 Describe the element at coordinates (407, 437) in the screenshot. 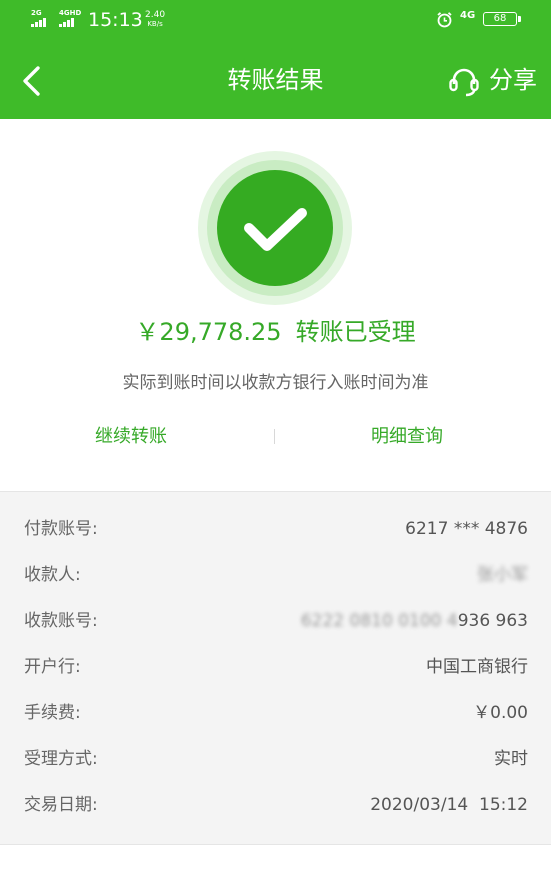

I see `detail-query-link: 明细查询` at that location.